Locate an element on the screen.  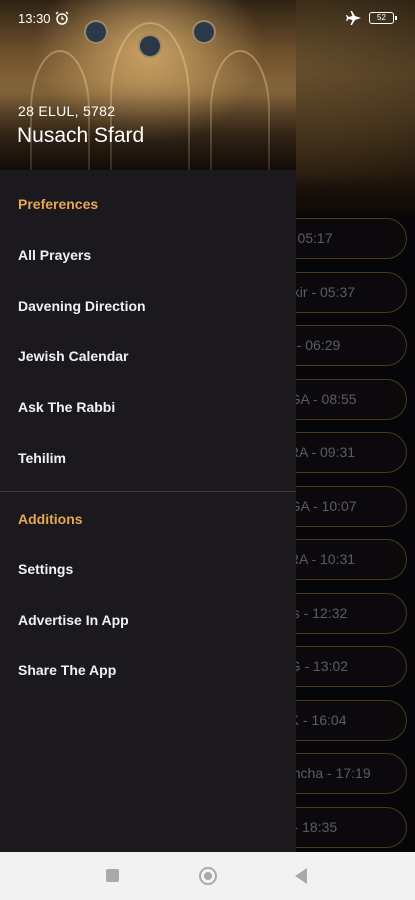
hebrew-date: 28 ELUL, 5782 is located at coordinates (67, 111).